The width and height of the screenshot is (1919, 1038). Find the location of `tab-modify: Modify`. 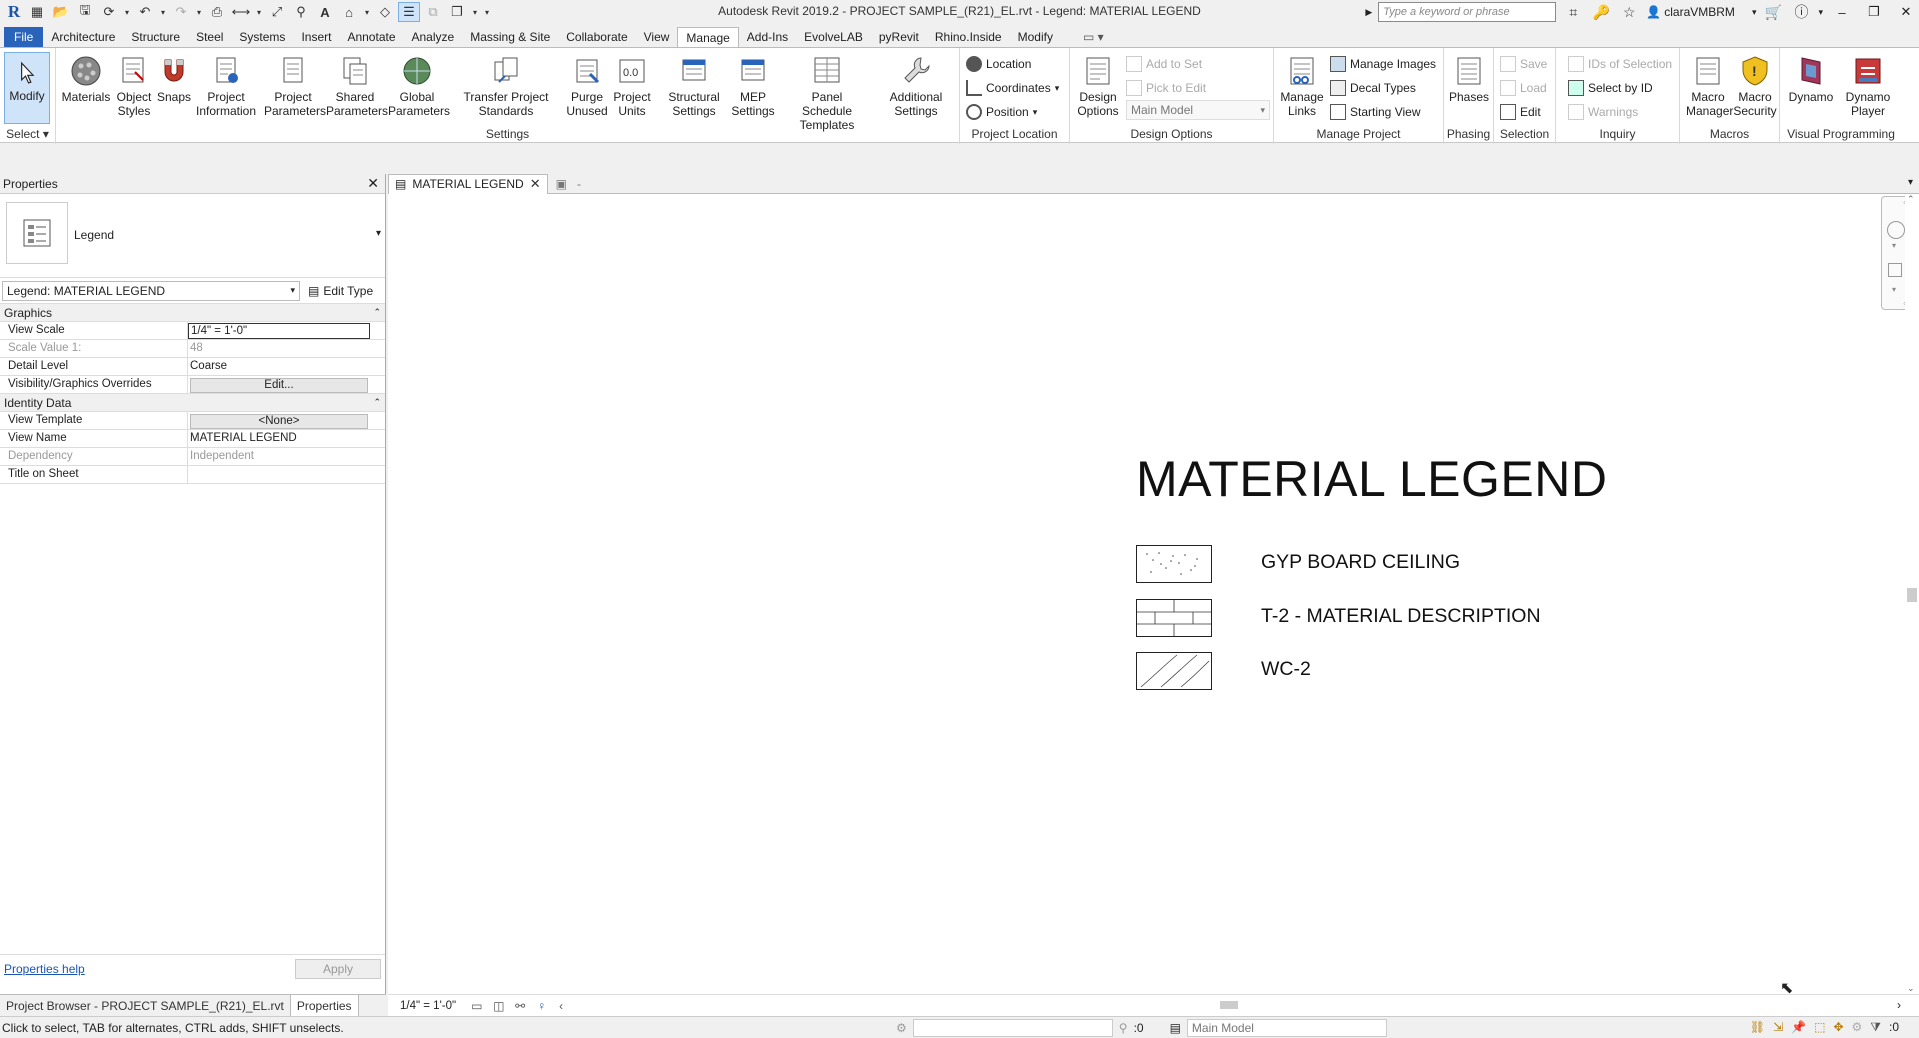

tab-modify: Modify is located at coordinates (1035, 37).